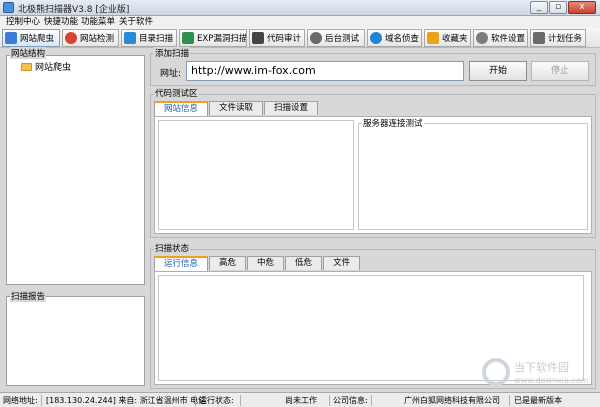  I want to click on watermark-circle-icon, so click(496, 372).